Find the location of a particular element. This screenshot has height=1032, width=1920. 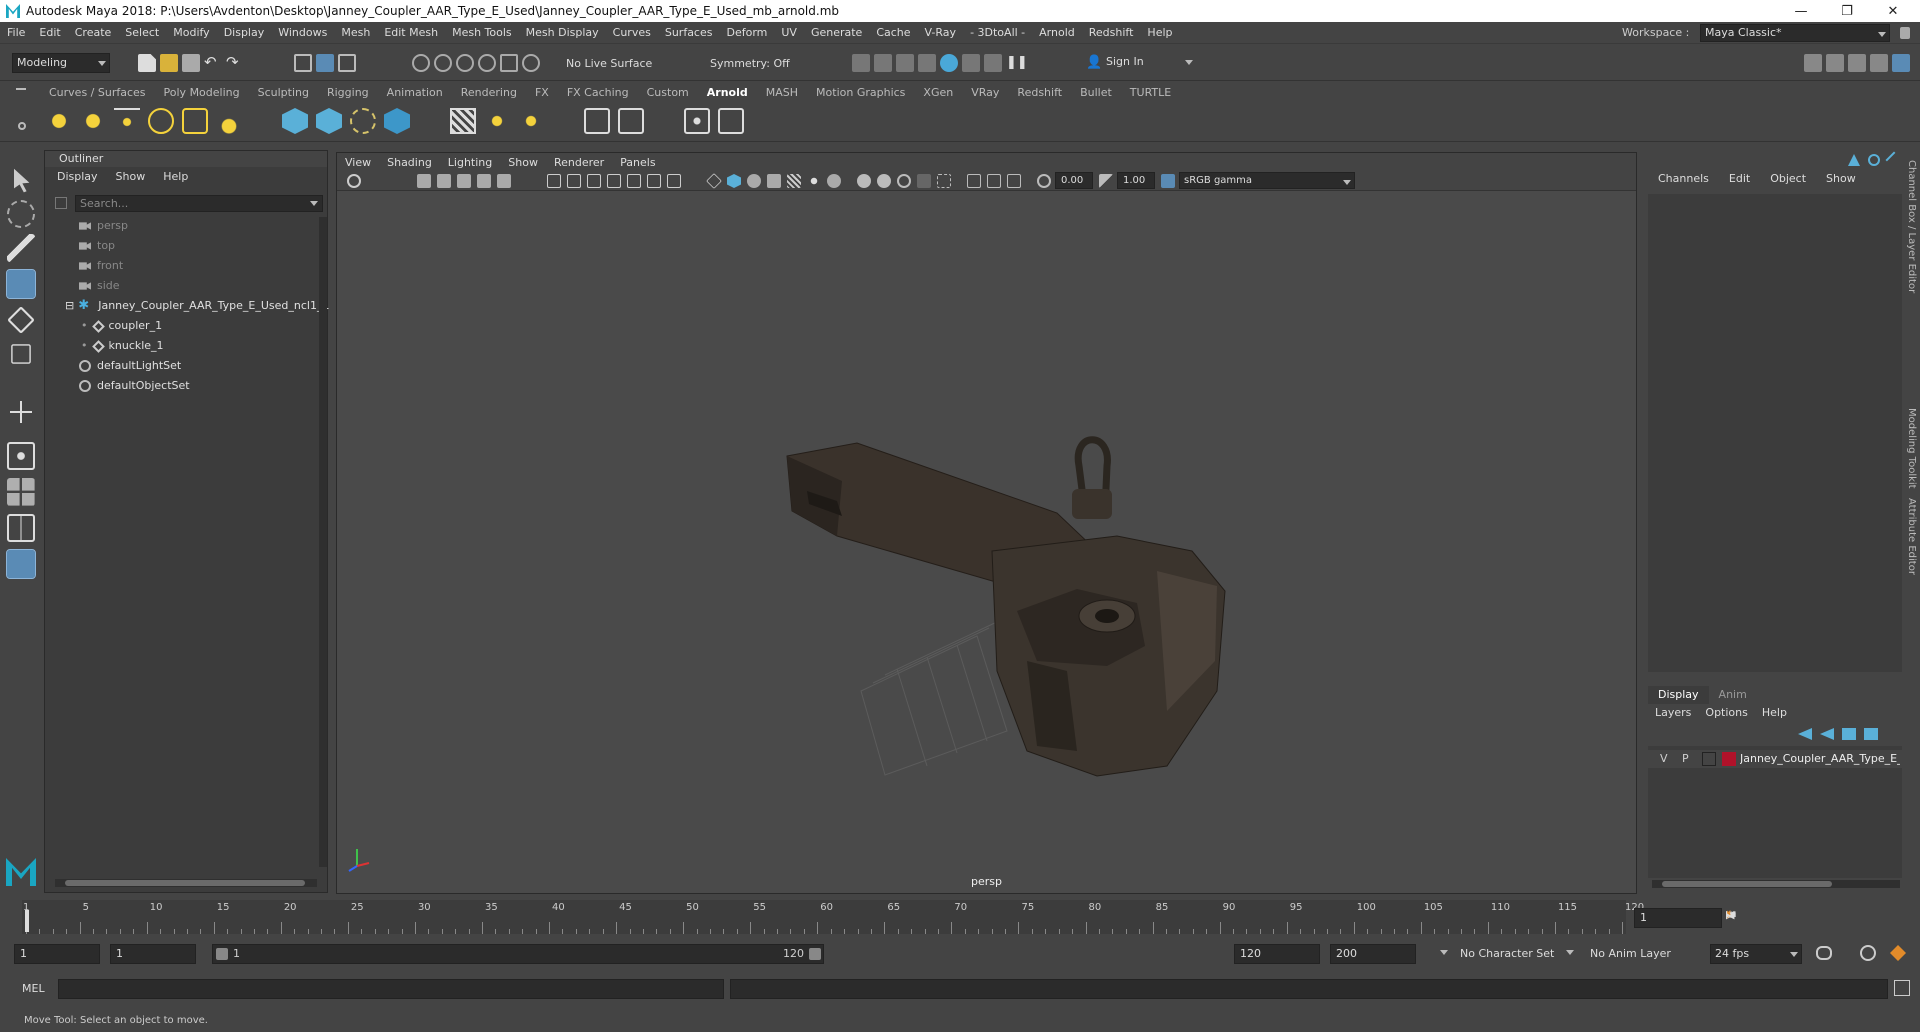

open-scene-icon is located at coordinates (169, 63).